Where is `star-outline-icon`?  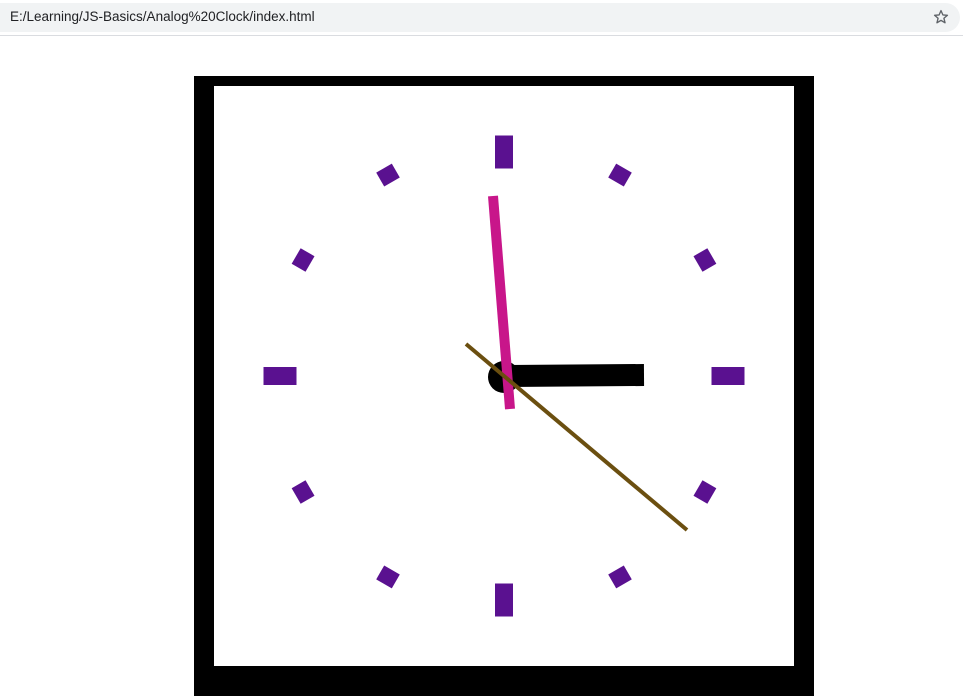 star-outline-icon is located at coordinates (941, 17).